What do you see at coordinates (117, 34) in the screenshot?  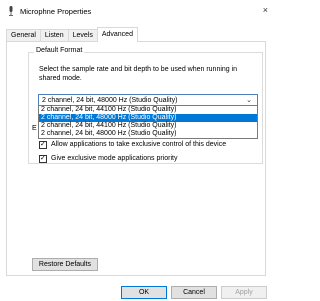 I see `tab-advanced: Advanced` at bounding box center [117, 34].